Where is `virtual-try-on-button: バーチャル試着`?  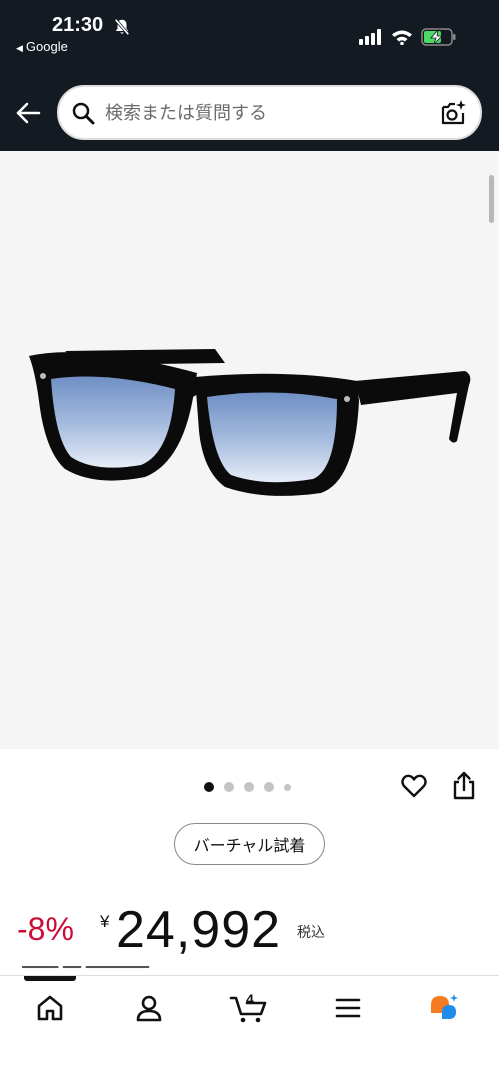
virtual-try-on-button: バーチャル試着 is located at coordinates (249, 844).